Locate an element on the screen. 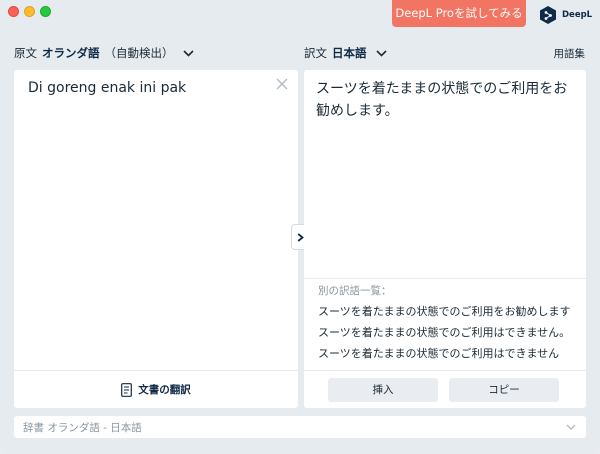  window-maximize-button is located at coordinates (45, 11).